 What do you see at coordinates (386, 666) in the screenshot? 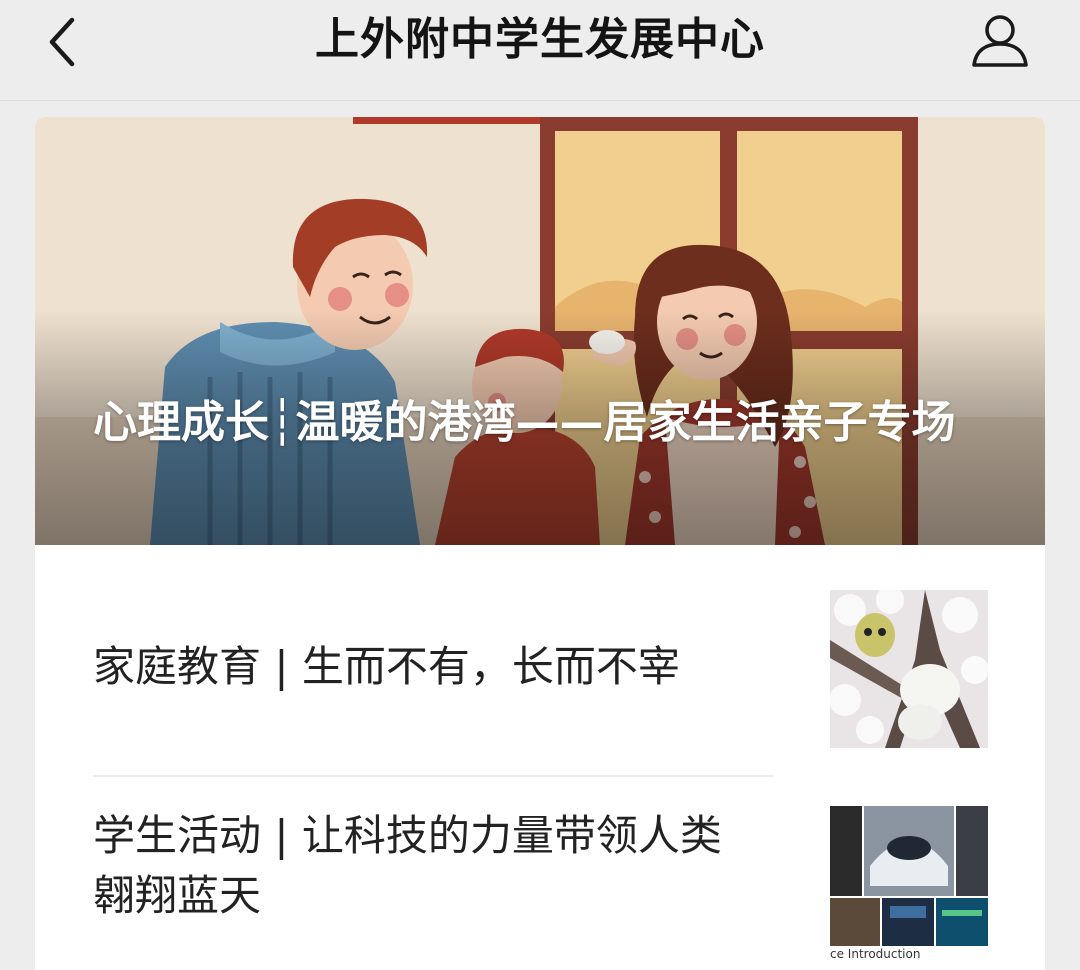
I see `article-title: 家庭教育 | 生而不有，长而不宰` at bounding box center [386, 666].